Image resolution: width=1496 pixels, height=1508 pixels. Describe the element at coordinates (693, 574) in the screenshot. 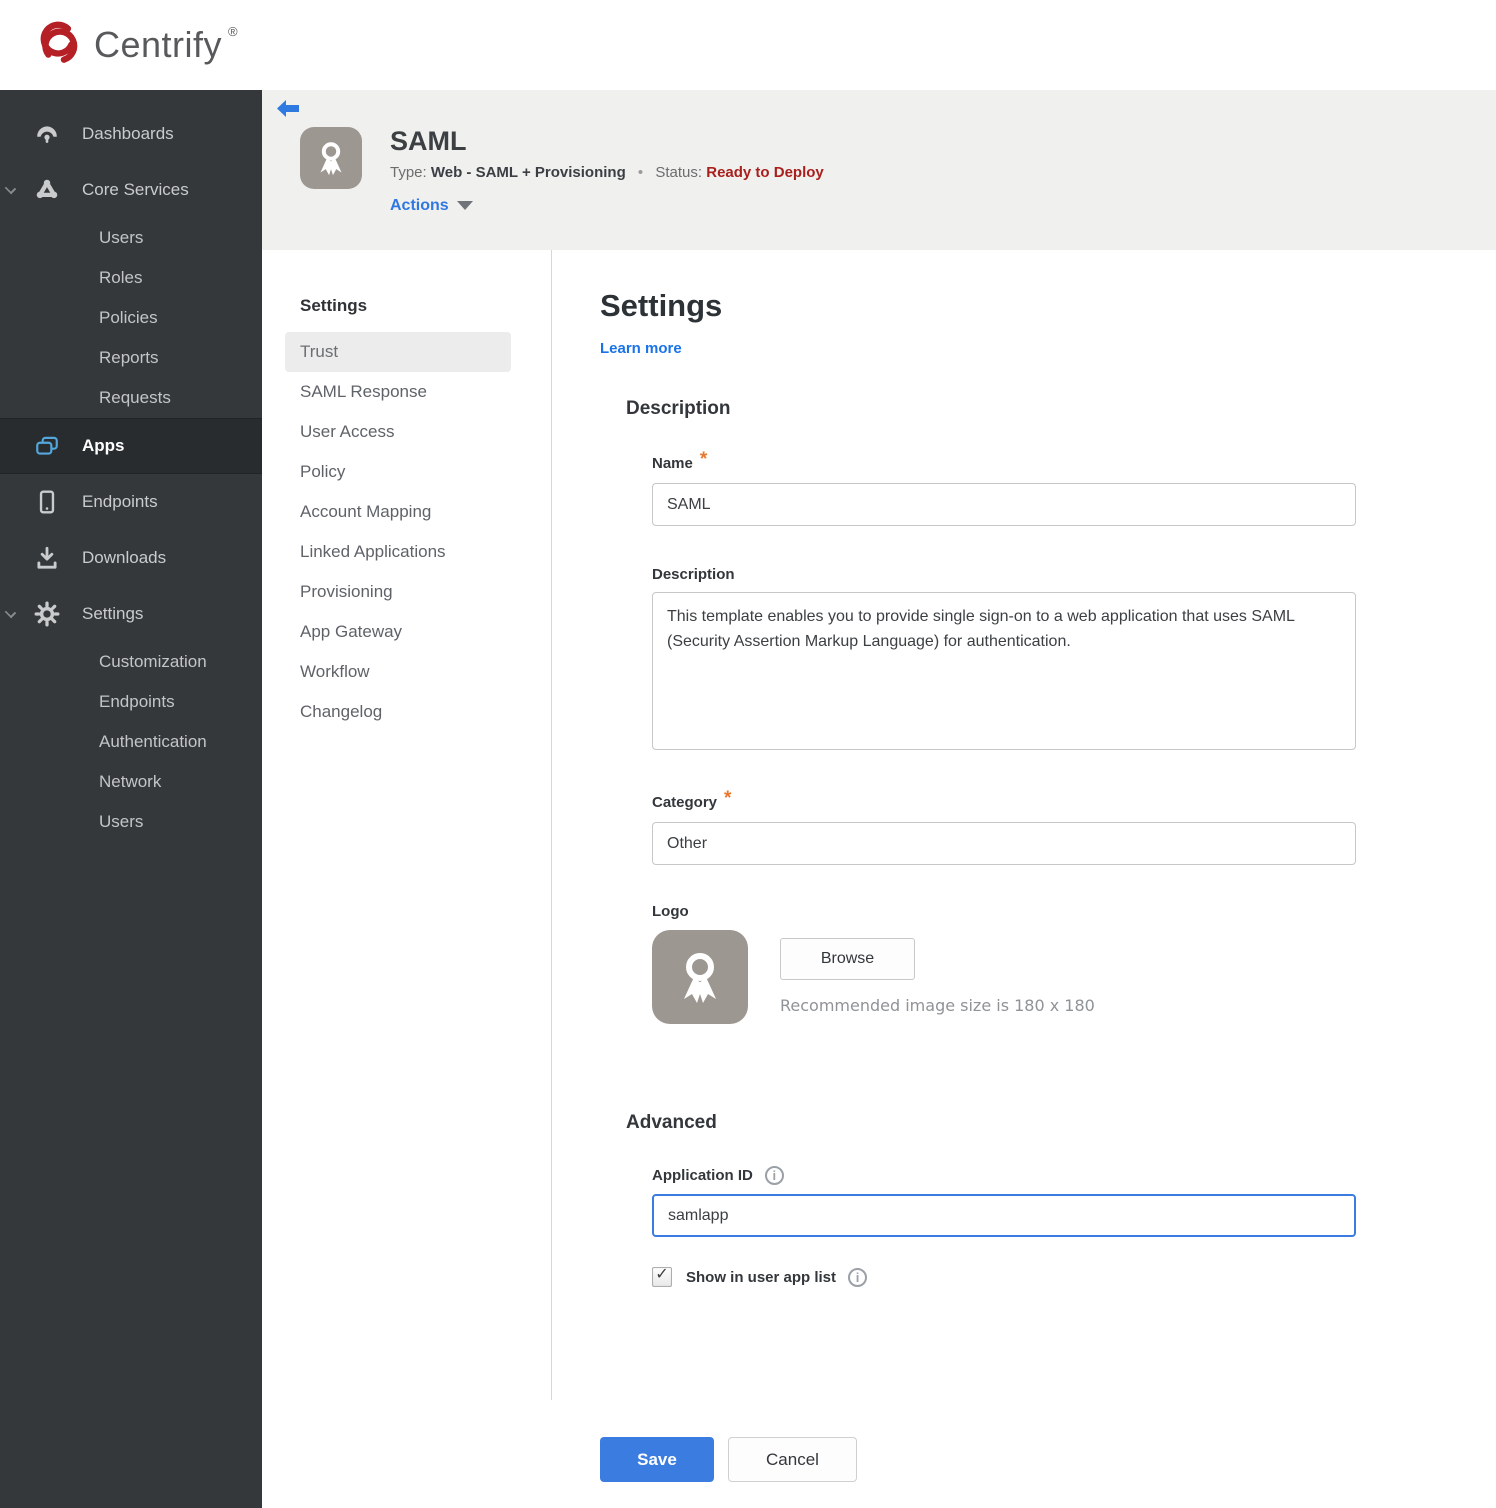

I see `description-label: Description` at that location.